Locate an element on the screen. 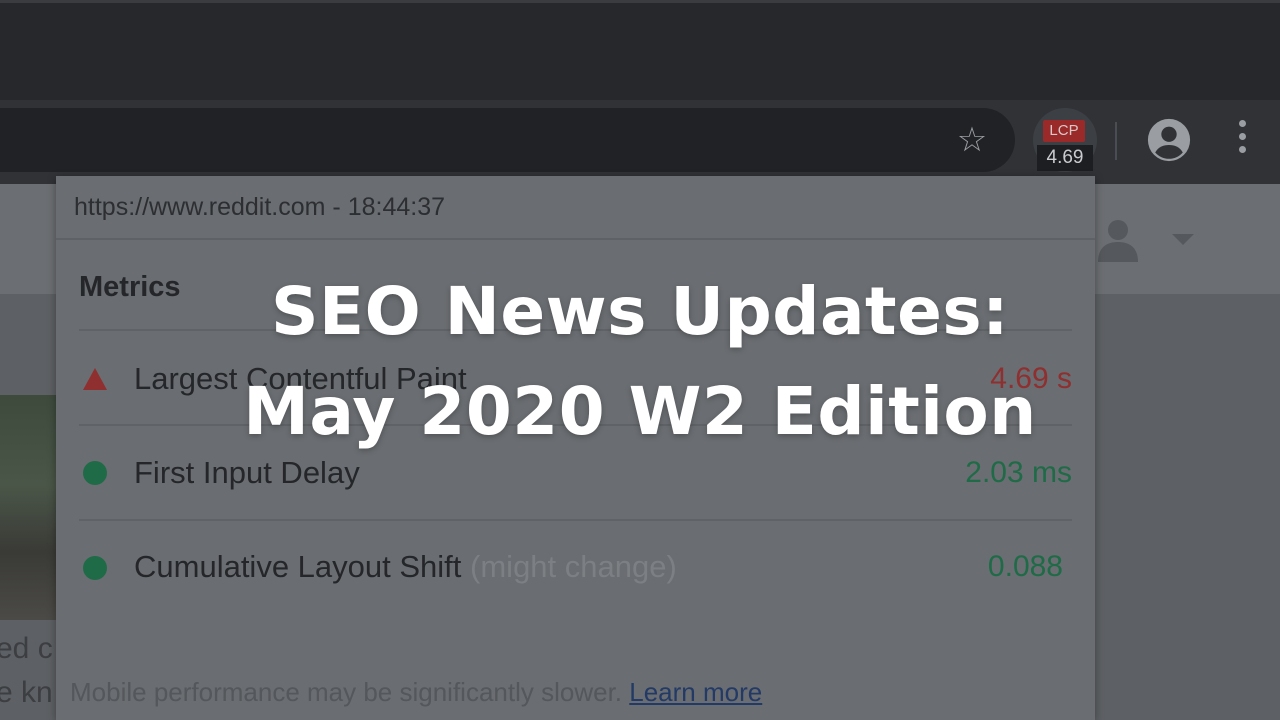 This screenshot has height=720, width=1280. metric-value: 0.088 is located at coordinates (1025, 566).